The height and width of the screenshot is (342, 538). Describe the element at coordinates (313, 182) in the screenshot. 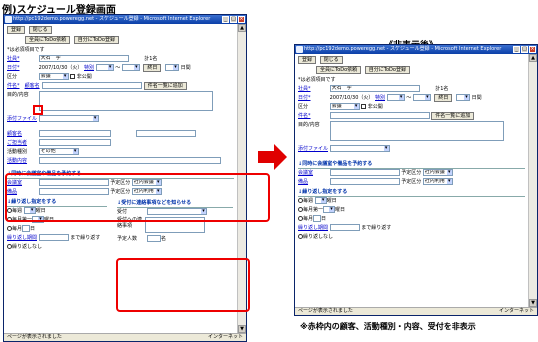

I see `equipment-link: 備品` at that location.